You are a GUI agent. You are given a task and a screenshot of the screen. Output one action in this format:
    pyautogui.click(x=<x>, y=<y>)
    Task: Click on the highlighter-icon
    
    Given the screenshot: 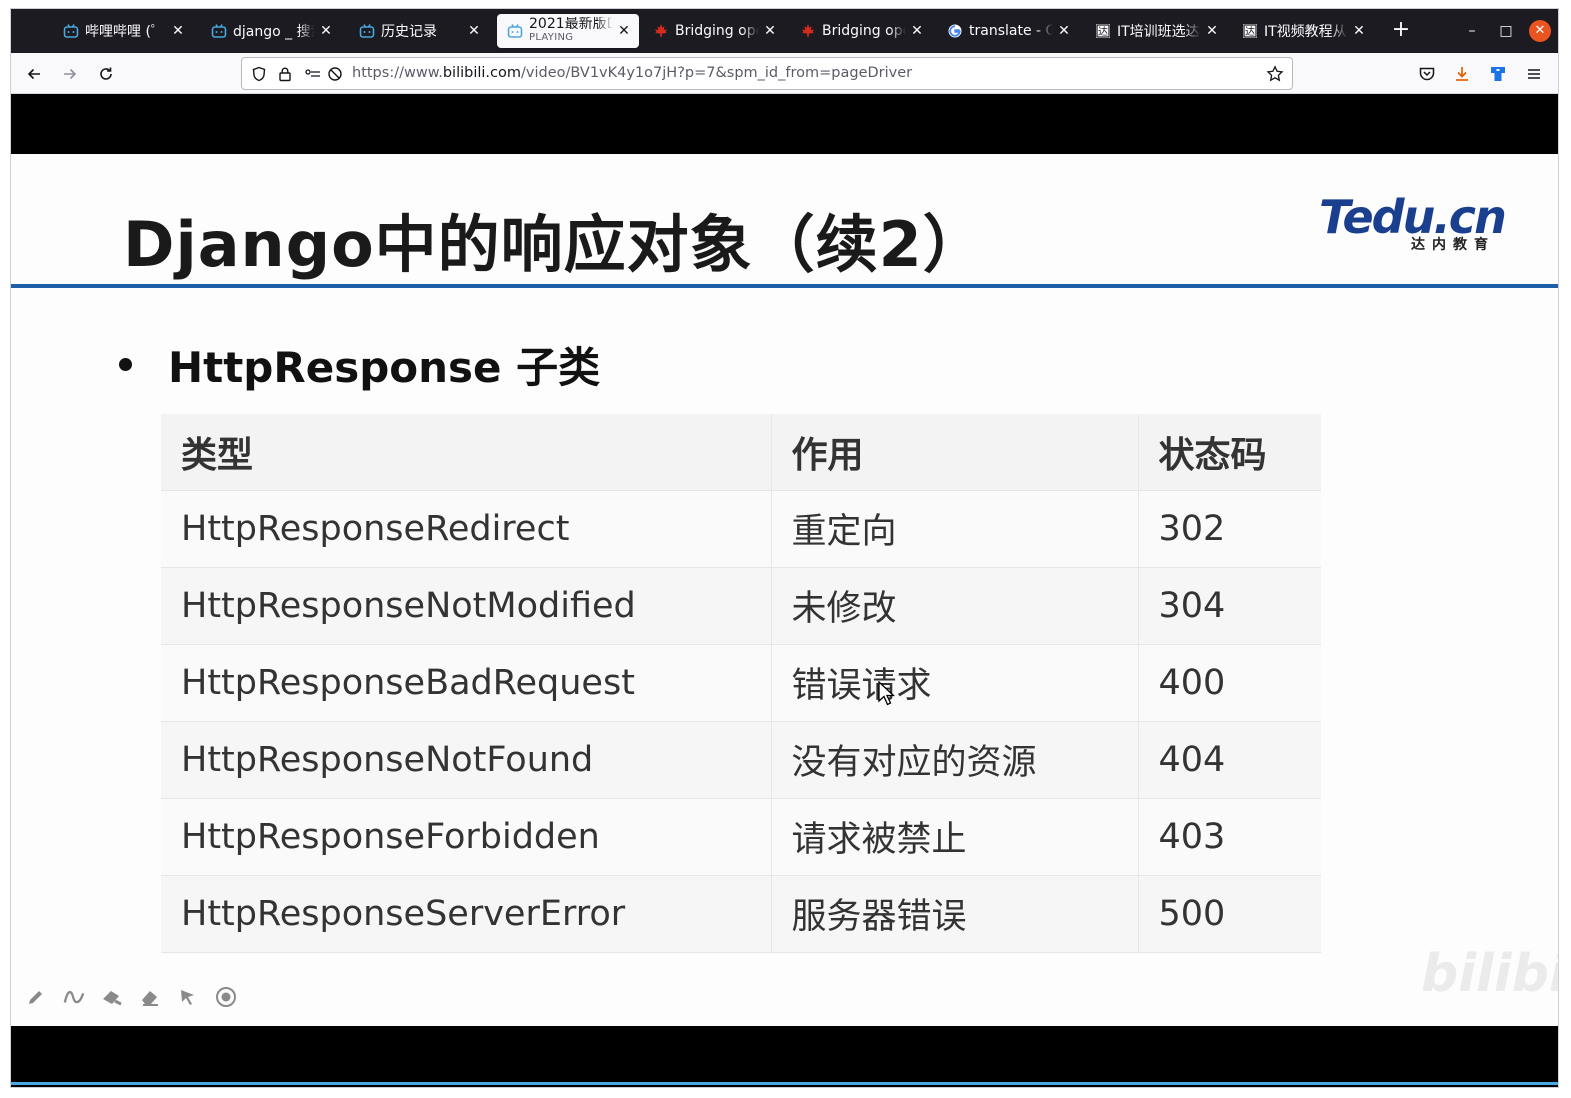 What is the action you would take?
    pyautogui.click(x=112, y=997)
    